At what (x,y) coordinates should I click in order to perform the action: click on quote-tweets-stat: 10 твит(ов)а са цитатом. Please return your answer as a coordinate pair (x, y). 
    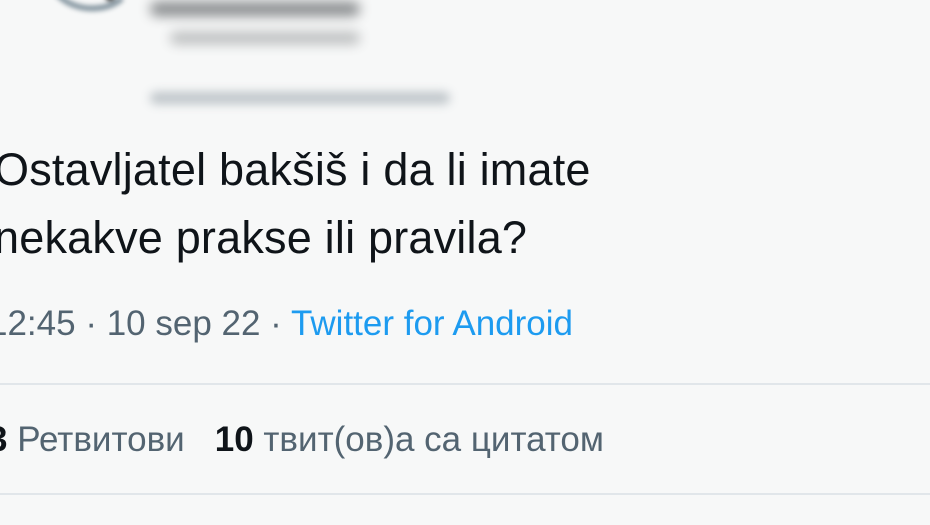
    Looking at the image, I should click on (409, 439).